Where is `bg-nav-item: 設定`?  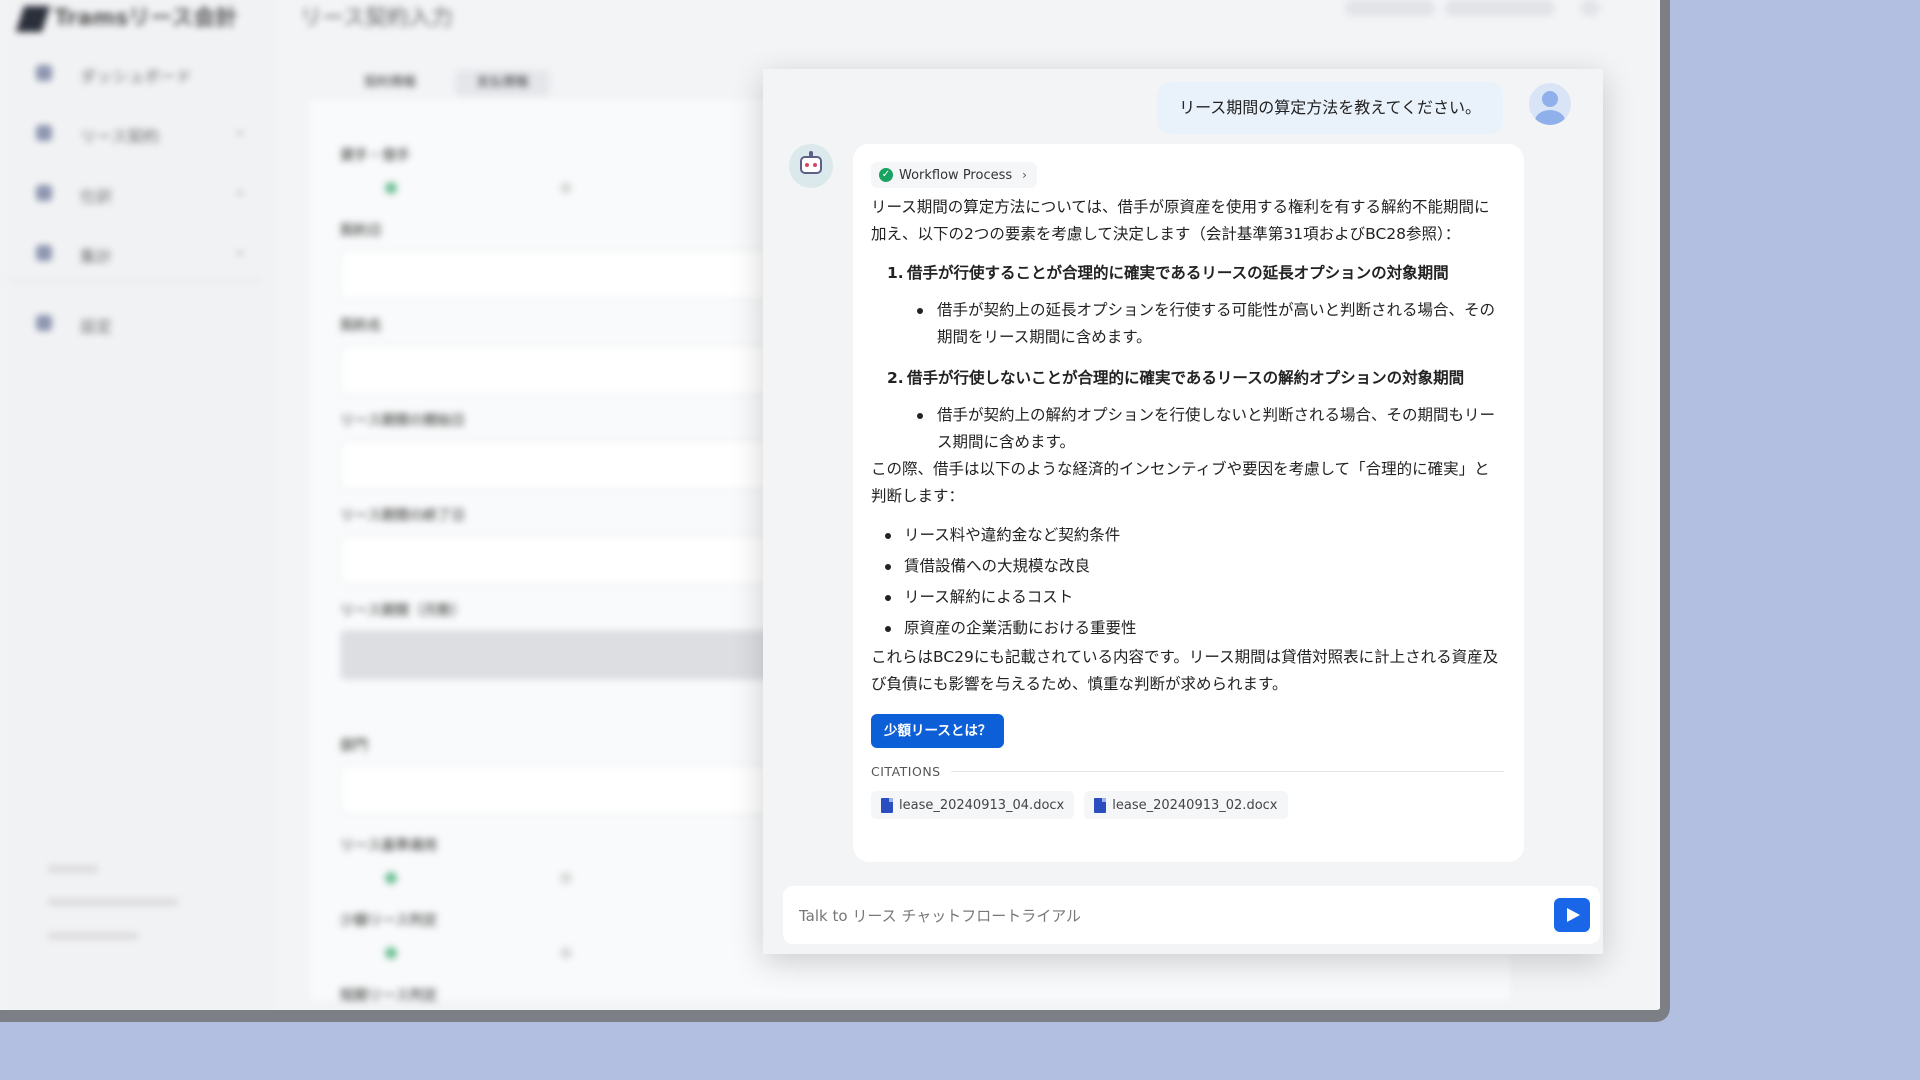 bg-nav-item: 設定 is located at coordinates (141, 323).